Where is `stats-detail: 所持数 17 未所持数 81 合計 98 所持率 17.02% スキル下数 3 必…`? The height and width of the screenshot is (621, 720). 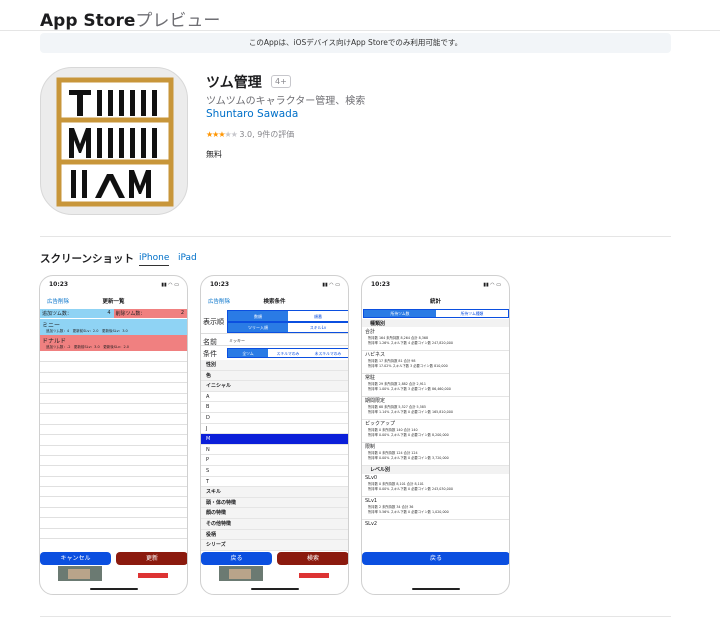 stats-detail: 所持数 17 未所持数 81 合計 98 所持率 17.02% スキル下数 3 必… is located at coordinates (435, 366).